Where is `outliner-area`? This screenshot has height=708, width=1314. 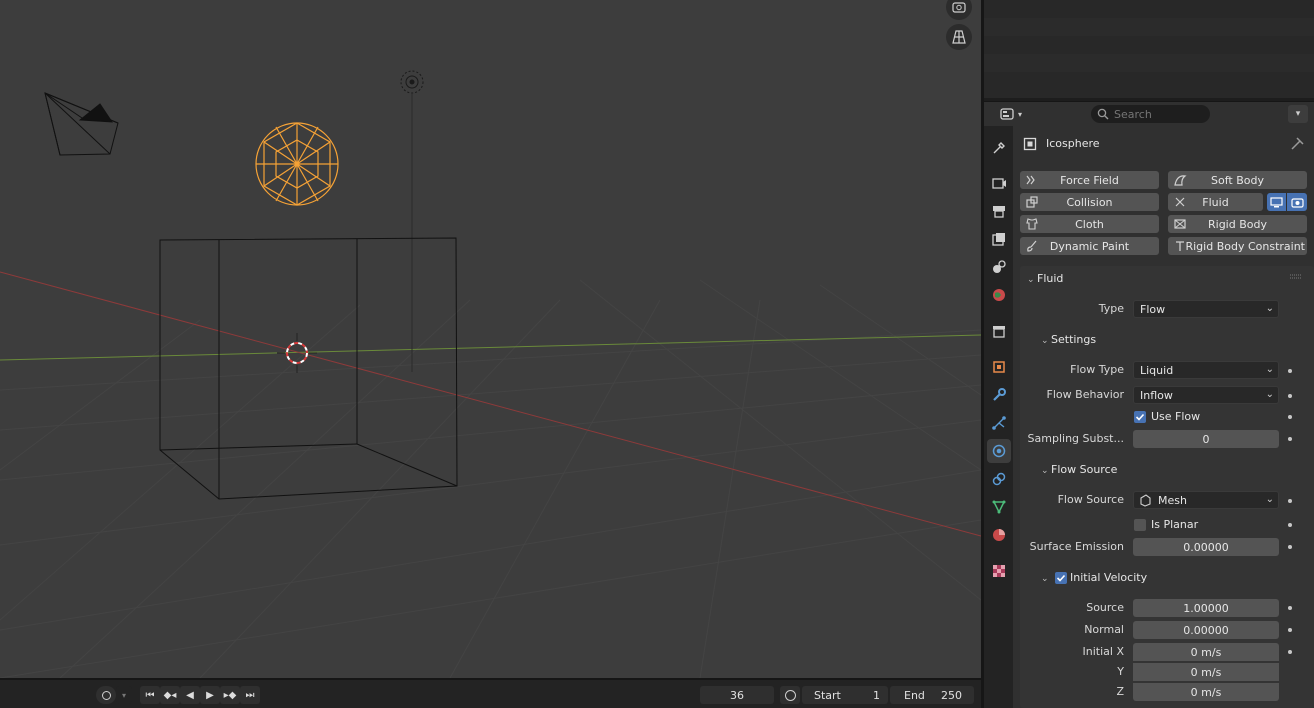 outliner-area is located at coordinates (1149, 49).